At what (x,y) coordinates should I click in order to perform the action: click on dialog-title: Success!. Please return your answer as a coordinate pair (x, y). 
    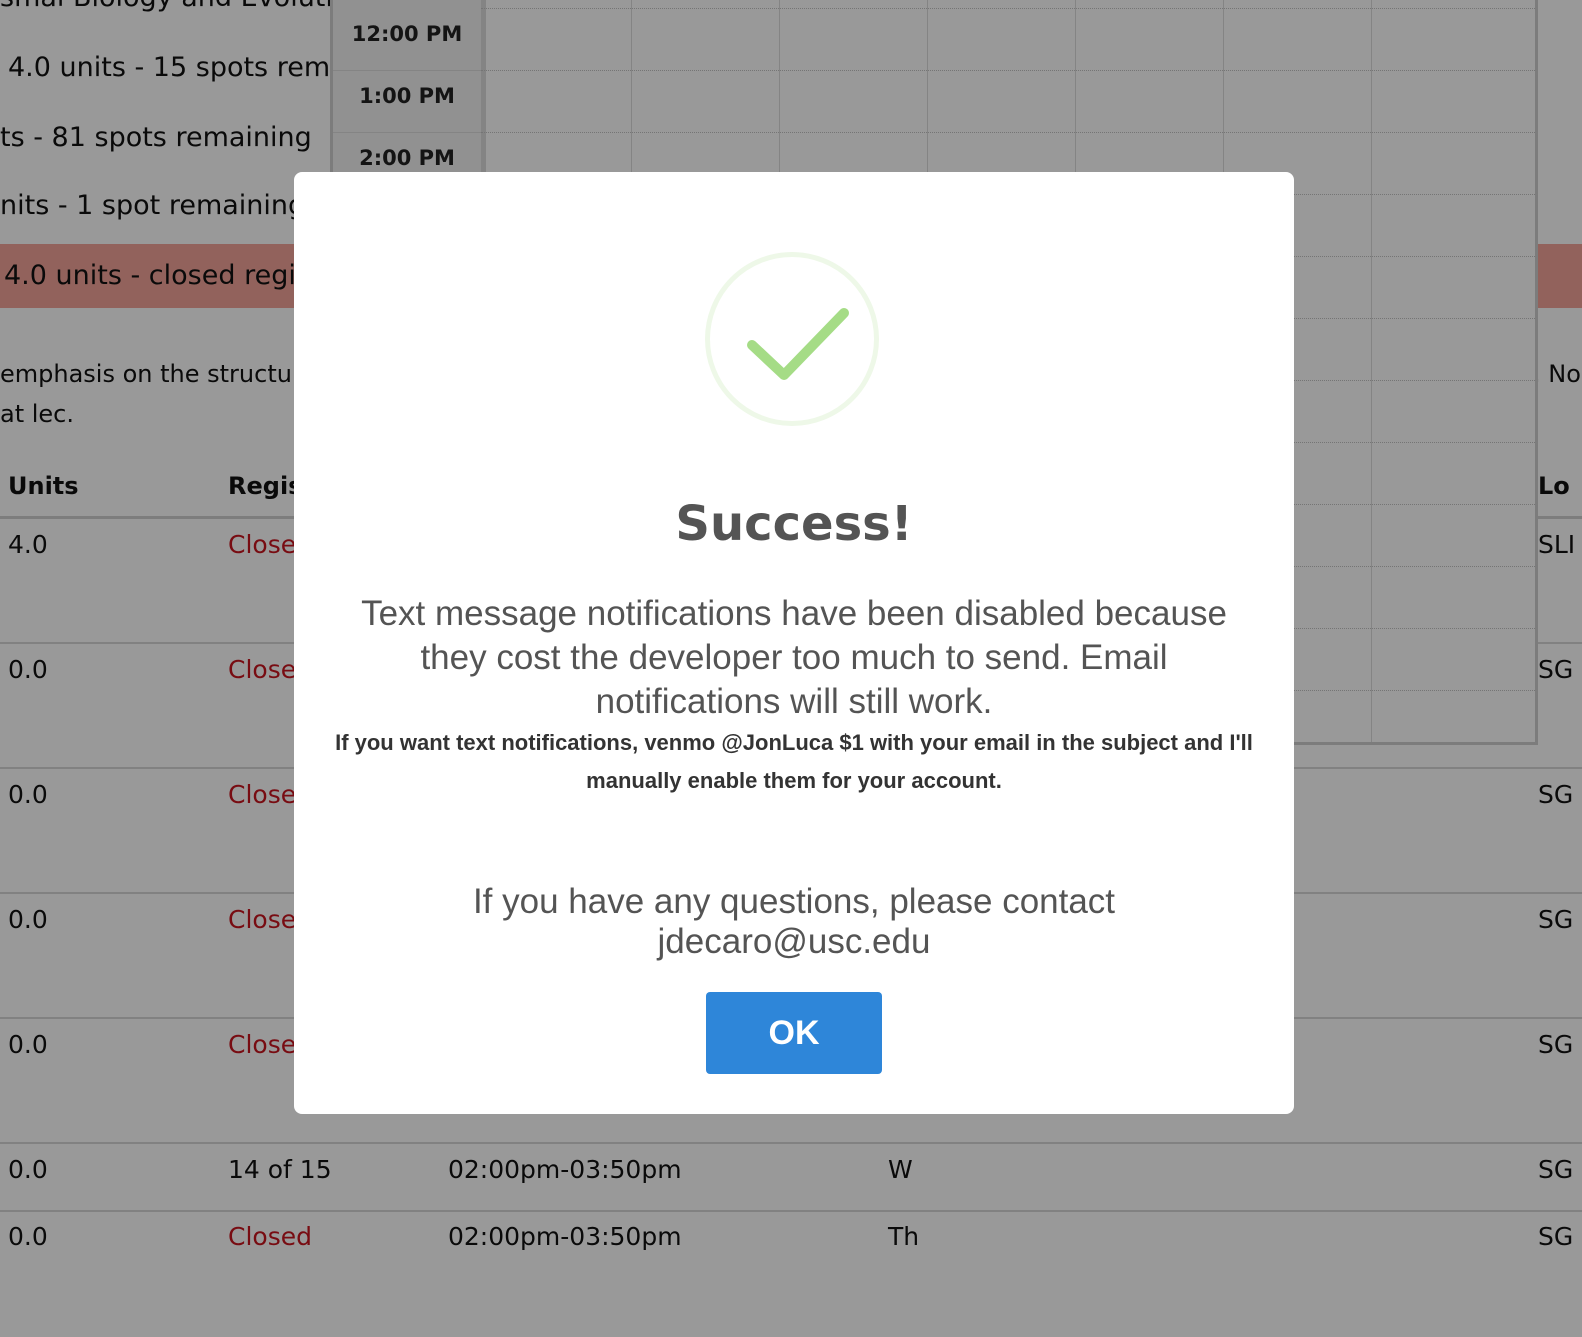
    Looking at the image, I should click on (794, 524).